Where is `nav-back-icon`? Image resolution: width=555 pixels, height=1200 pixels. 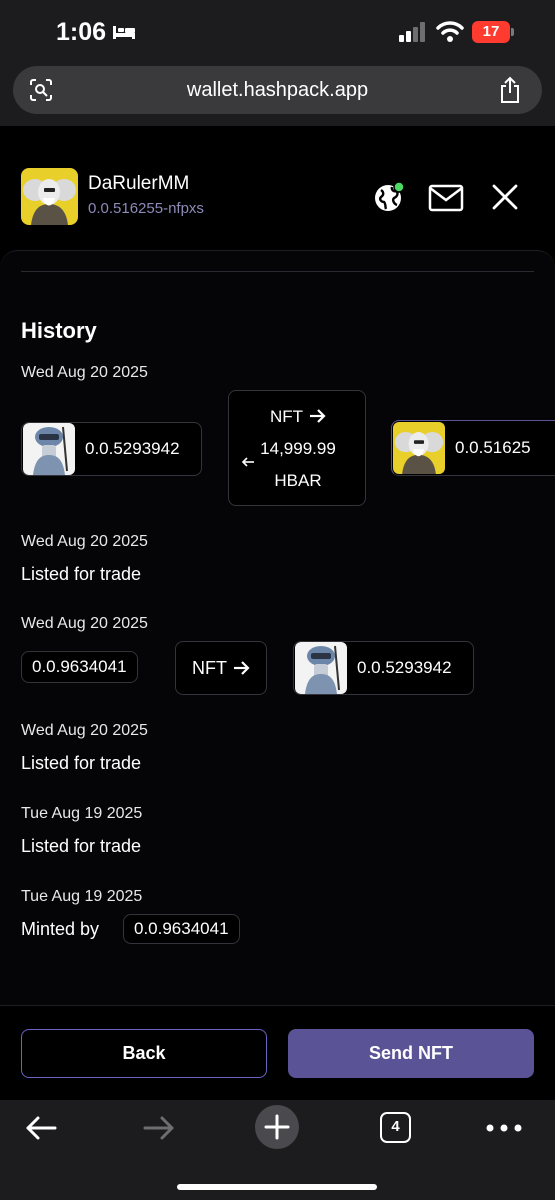 nav-back-icon is located at coordinates (41, 1128).